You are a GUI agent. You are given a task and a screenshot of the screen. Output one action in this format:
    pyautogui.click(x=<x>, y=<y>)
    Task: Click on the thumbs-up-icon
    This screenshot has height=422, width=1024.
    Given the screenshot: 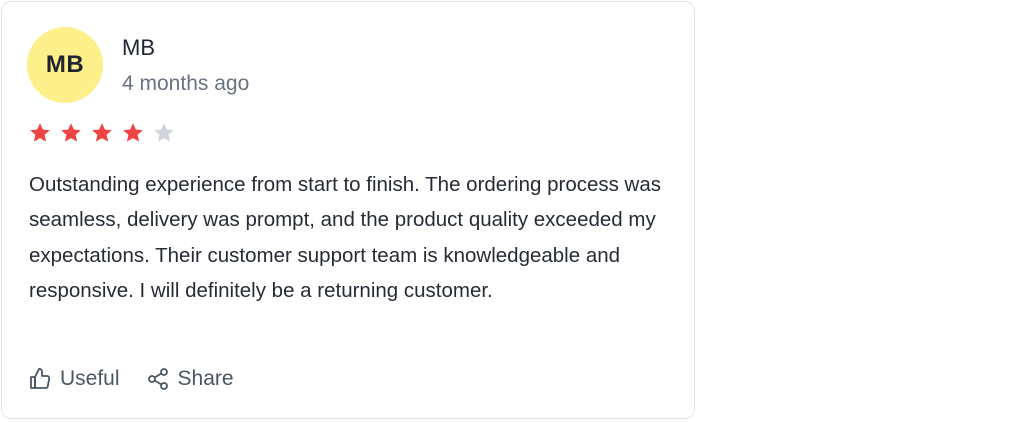 What is the action you would take?
    pyautogui.click(x=40, y=379)
    